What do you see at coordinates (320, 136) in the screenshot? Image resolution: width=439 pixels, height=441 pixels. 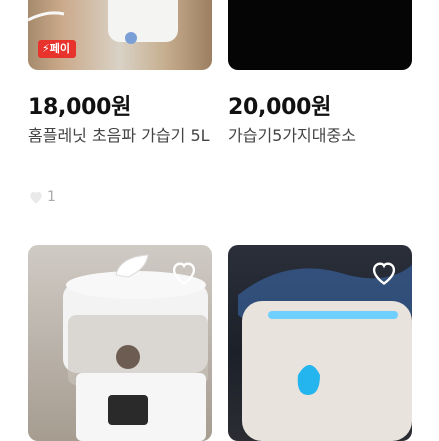 I see `product-title: 가습기5가지대중소` at bounding box center [320, 136].